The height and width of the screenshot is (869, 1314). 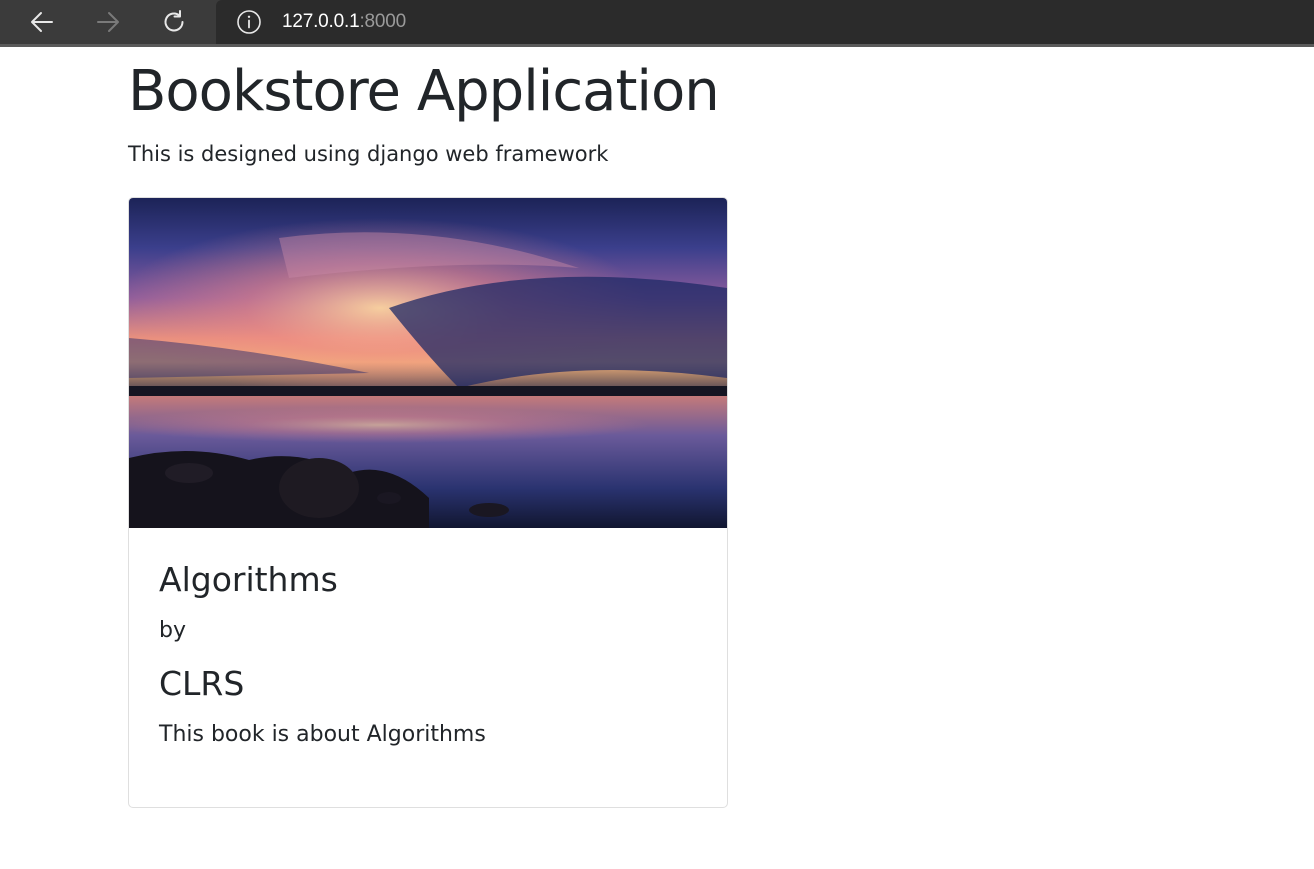 What do you see at coordinates (765, 22) in the screenshot?
I see `address-bar: 127.0.0.1:8000` at bounding box center [765, 22].